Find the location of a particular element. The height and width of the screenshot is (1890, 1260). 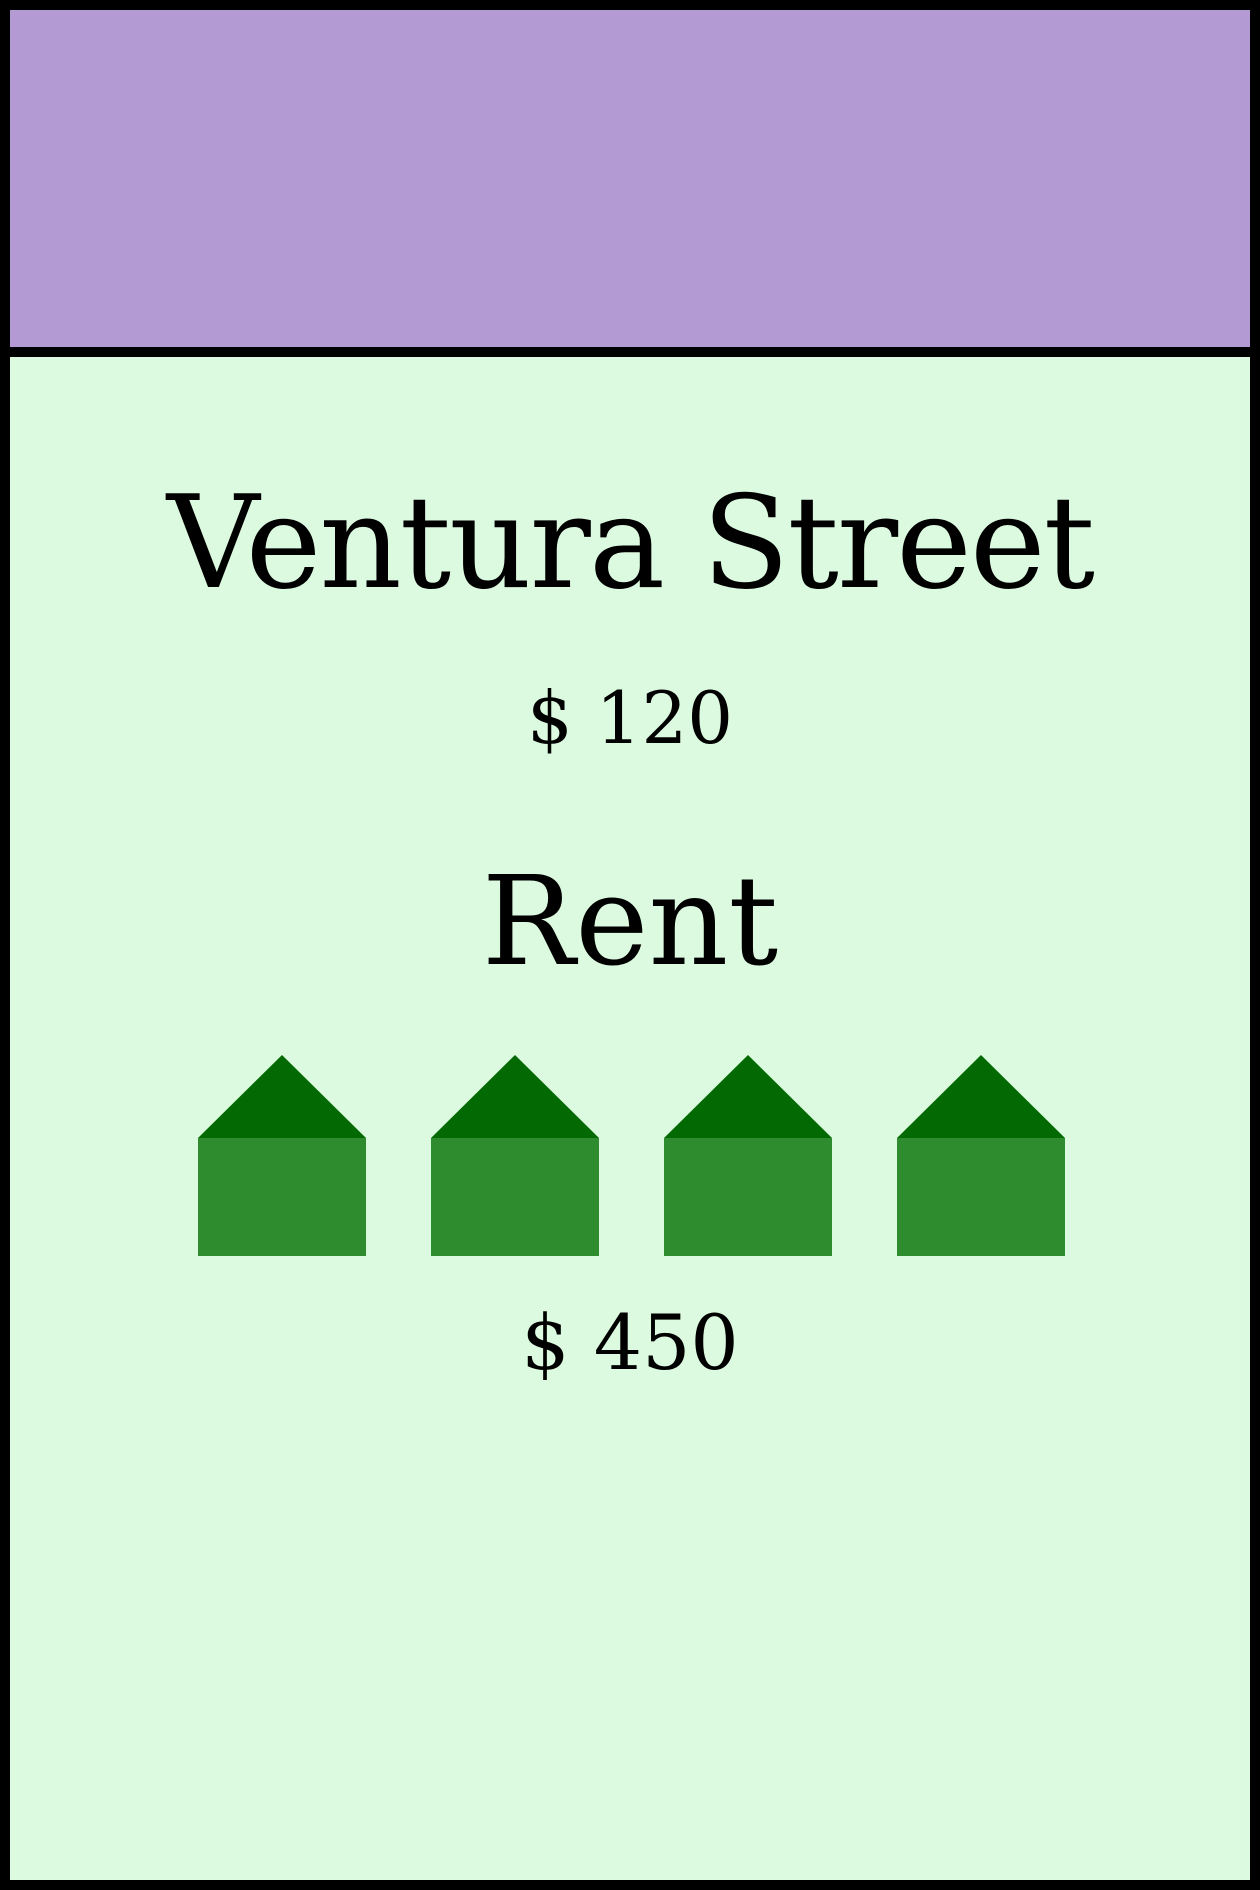

houses-row is located at coordinates (638, 1160).